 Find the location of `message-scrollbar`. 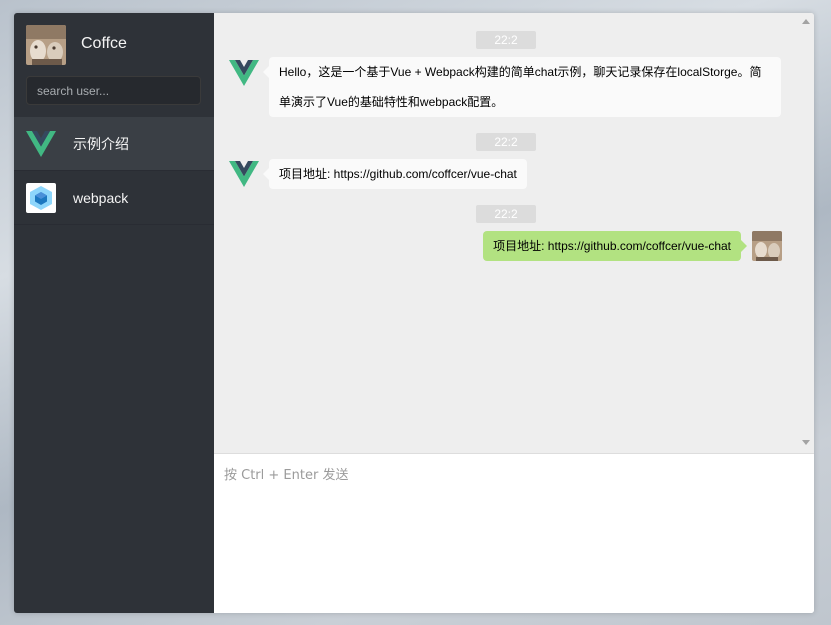

message-scrollbar is located at coordinates (805, 233).